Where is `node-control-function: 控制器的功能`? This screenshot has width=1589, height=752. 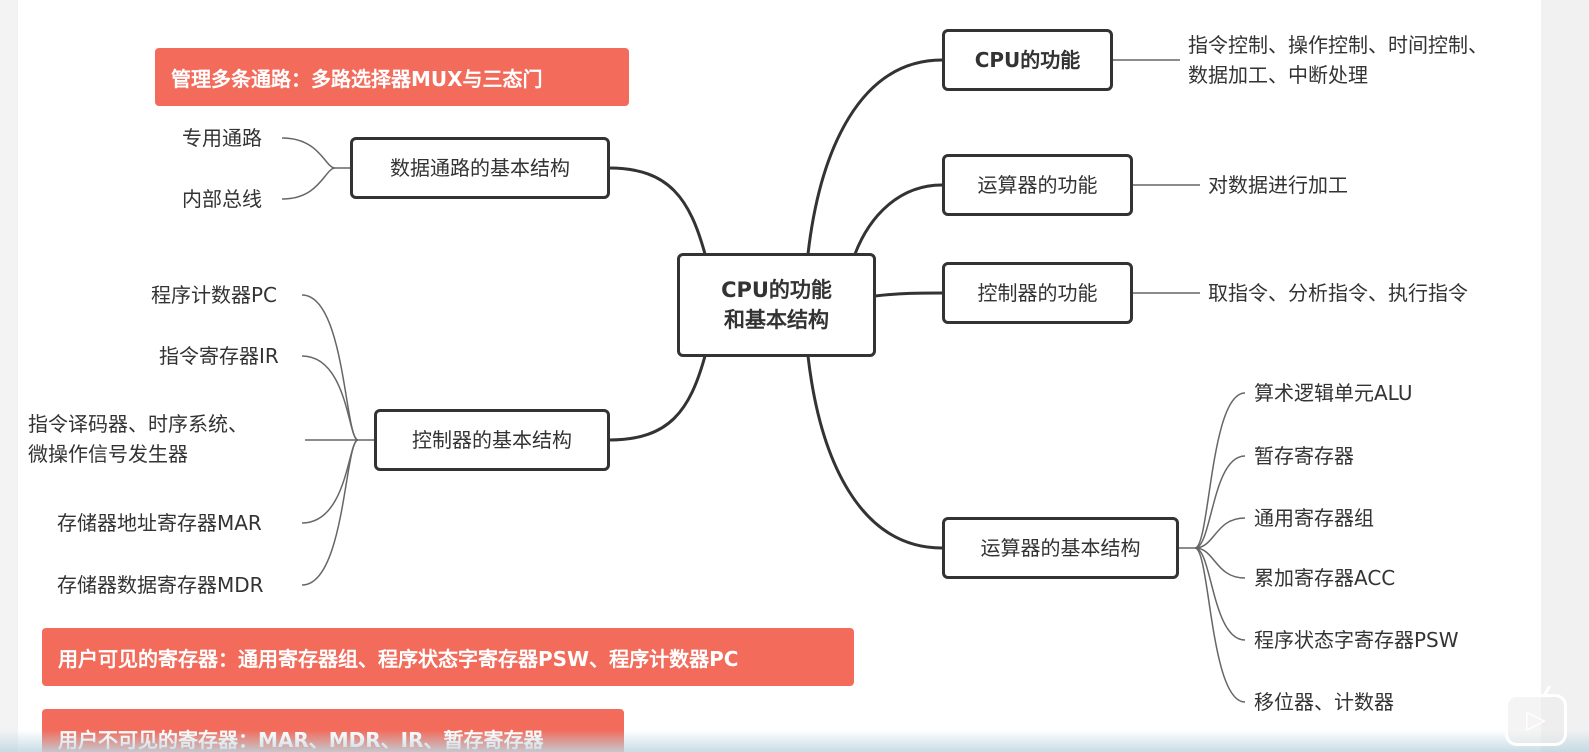
node-control-function: 控制器的功能 is located at coordinates (1037, 293).